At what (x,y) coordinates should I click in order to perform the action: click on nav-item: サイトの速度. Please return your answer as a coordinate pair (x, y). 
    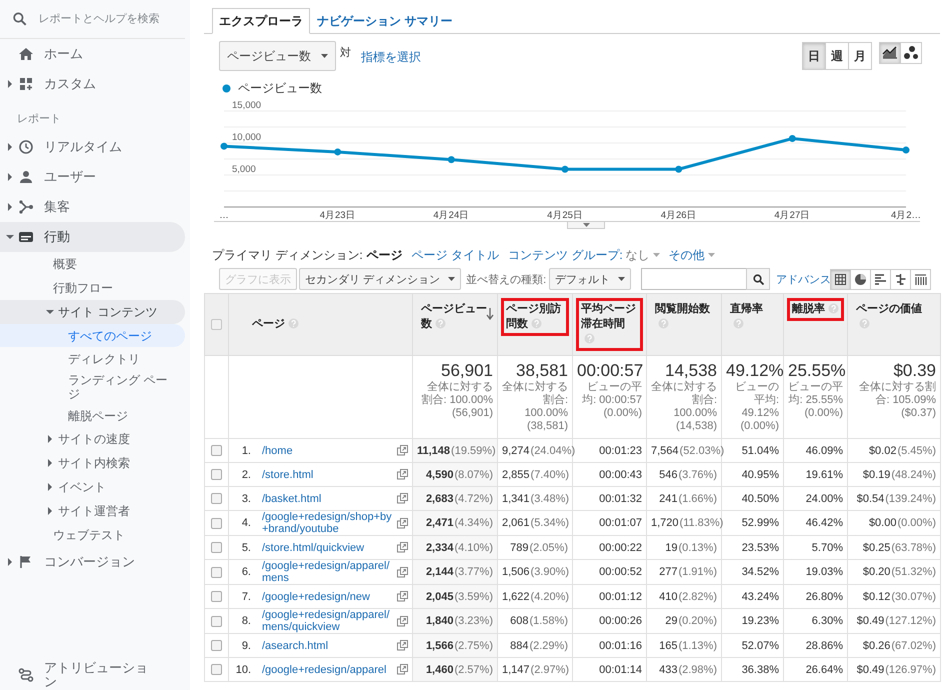
    Looking at the image, I should click on (92, 439).